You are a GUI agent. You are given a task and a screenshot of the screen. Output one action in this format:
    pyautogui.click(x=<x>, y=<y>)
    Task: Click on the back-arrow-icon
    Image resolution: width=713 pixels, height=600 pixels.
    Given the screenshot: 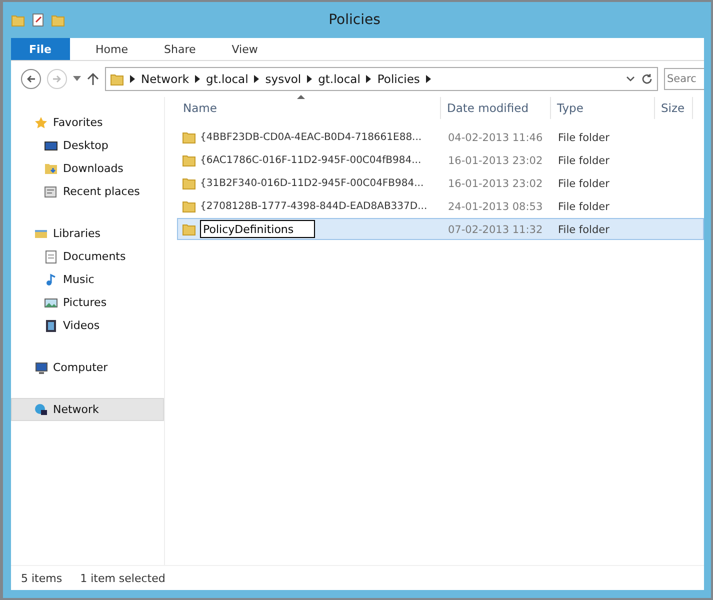 What is the action you would take?
    pyautogui.click(x=31, y=79)
    